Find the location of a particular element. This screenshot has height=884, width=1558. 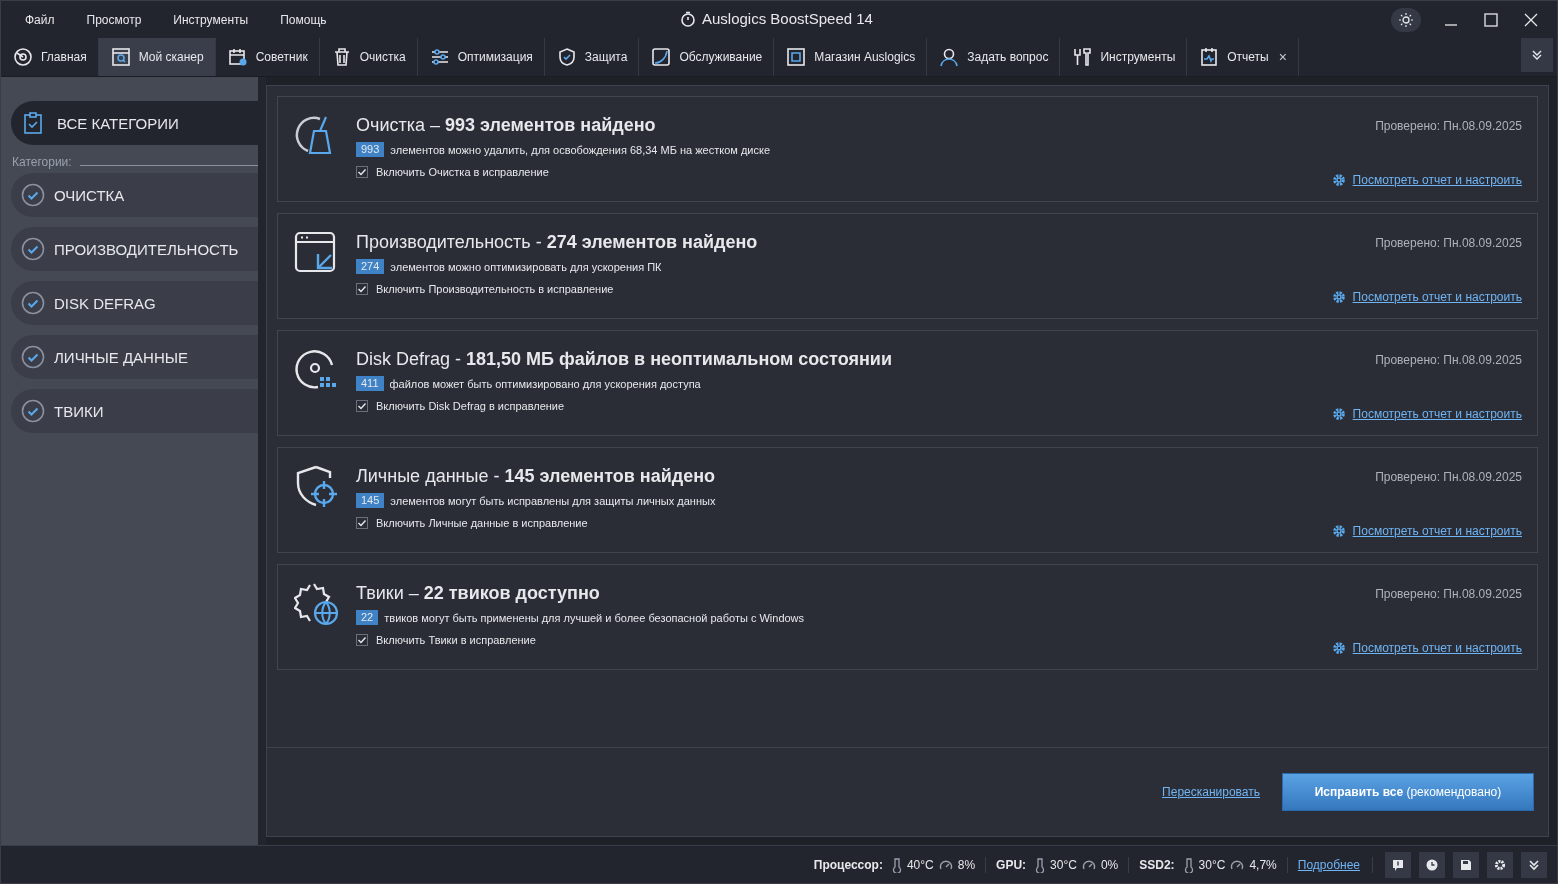

toolbar-tab: Отчеты × is located at coordinates (1243, 57).